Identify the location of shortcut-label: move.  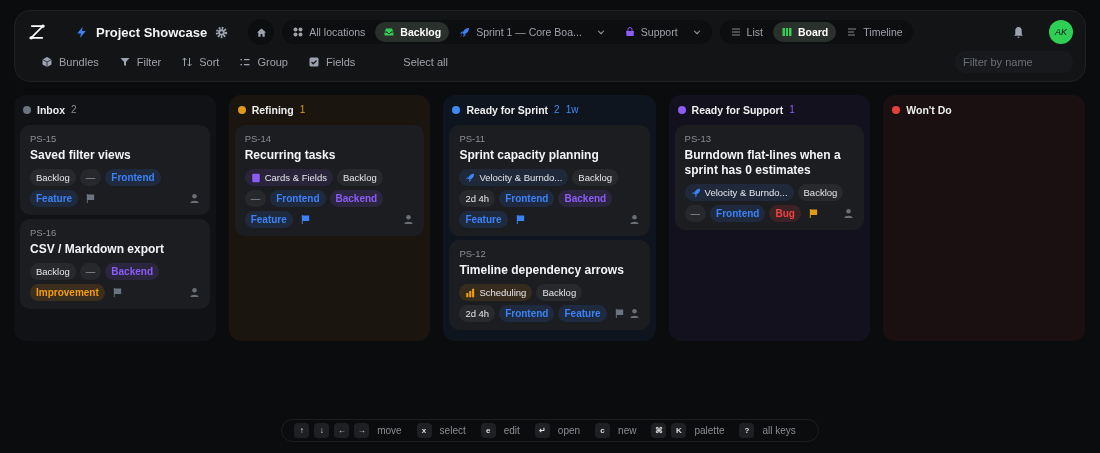
(389, 430).